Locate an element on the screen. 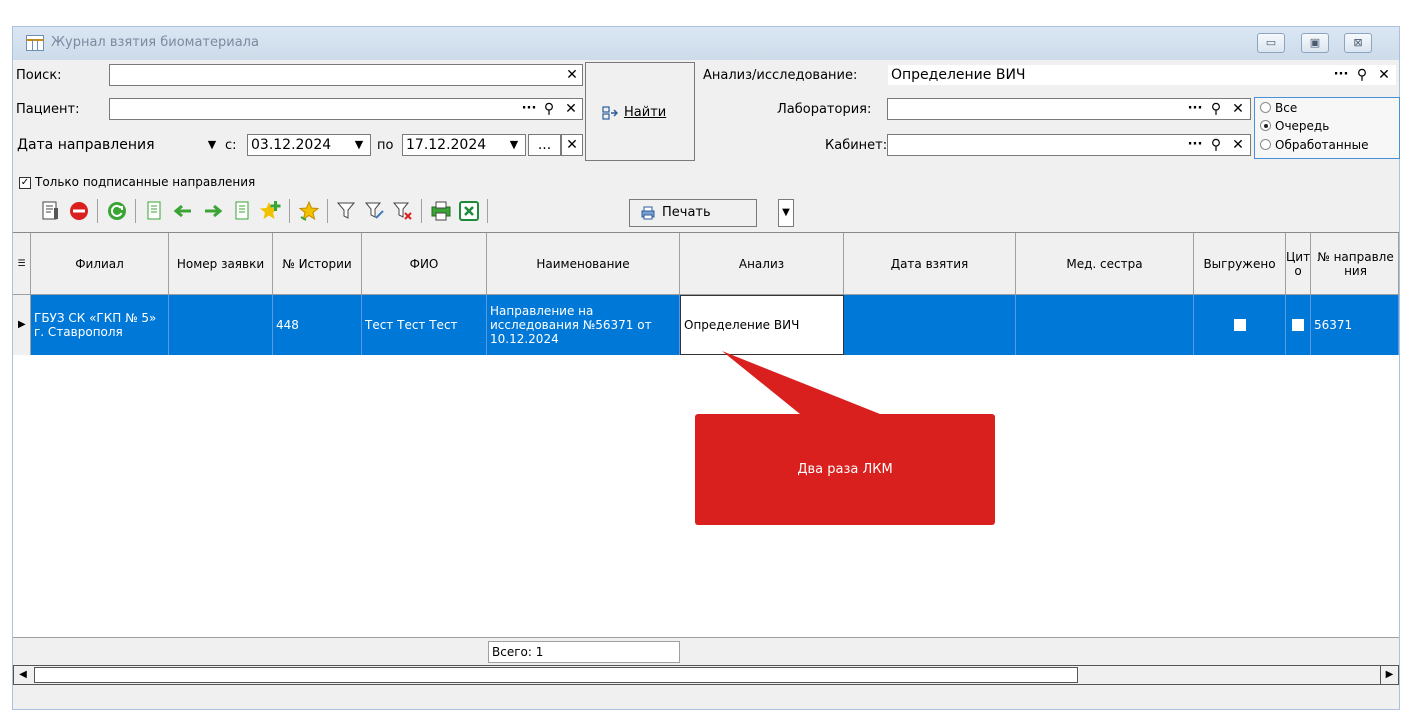 The width and height of the screenshot is (1403, 713). to-date-value: 17.12.2024 is located at coordinates (446, 145).